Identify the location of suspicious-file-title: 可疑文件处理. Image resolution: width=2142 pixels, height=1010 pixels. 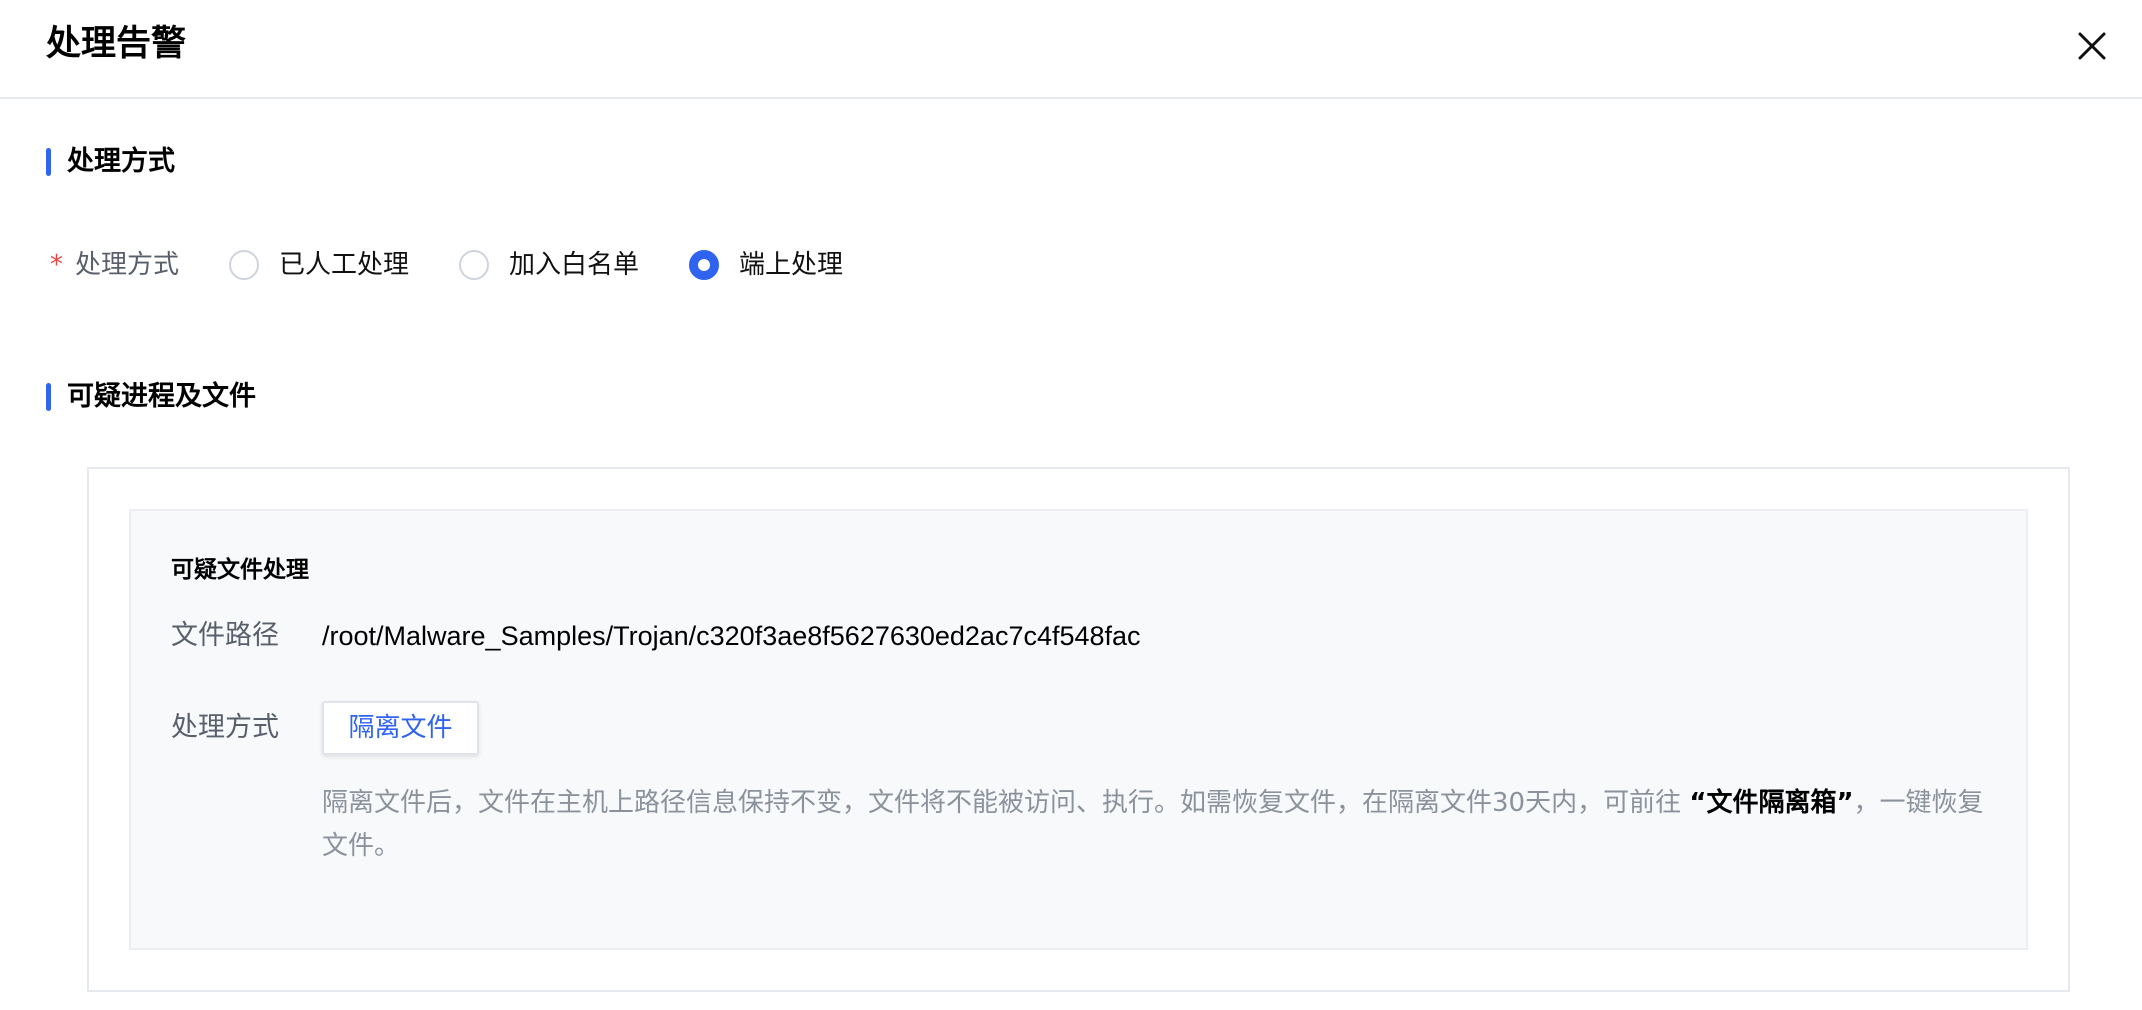
(240, 570).